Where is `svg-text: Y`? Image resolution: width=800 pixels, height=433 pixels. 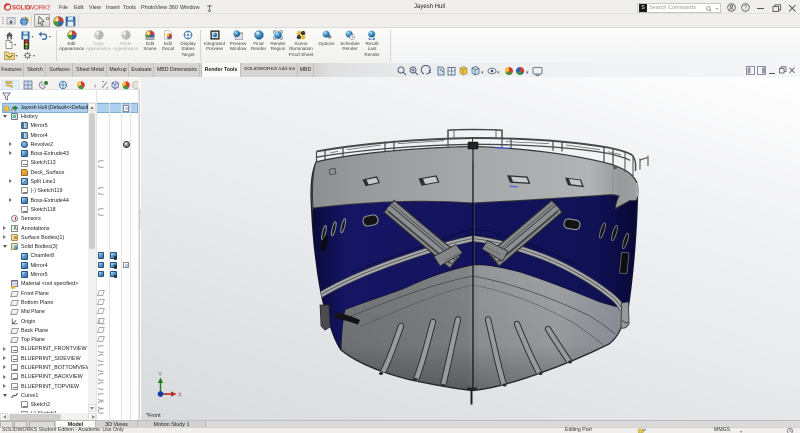
svg-text: Y is located at coordinates (160, 375).